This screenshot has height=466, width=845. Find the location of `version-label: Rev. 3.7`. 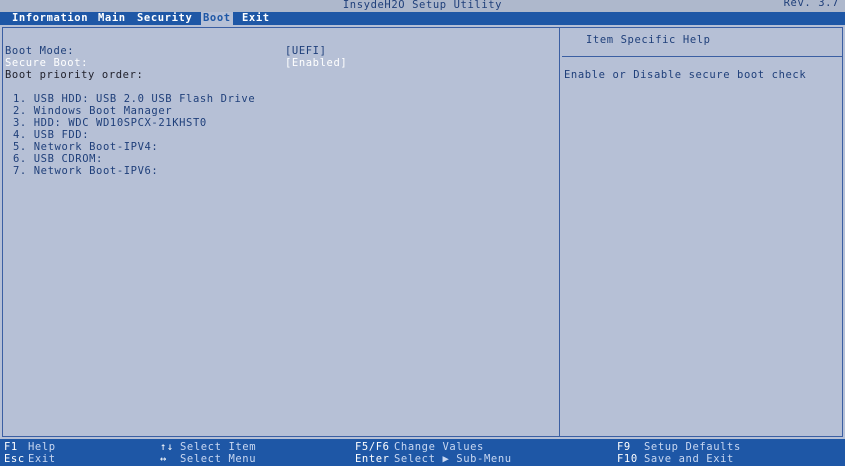

version-label: Rev. 3.7 is located at coordinates (811, 4).